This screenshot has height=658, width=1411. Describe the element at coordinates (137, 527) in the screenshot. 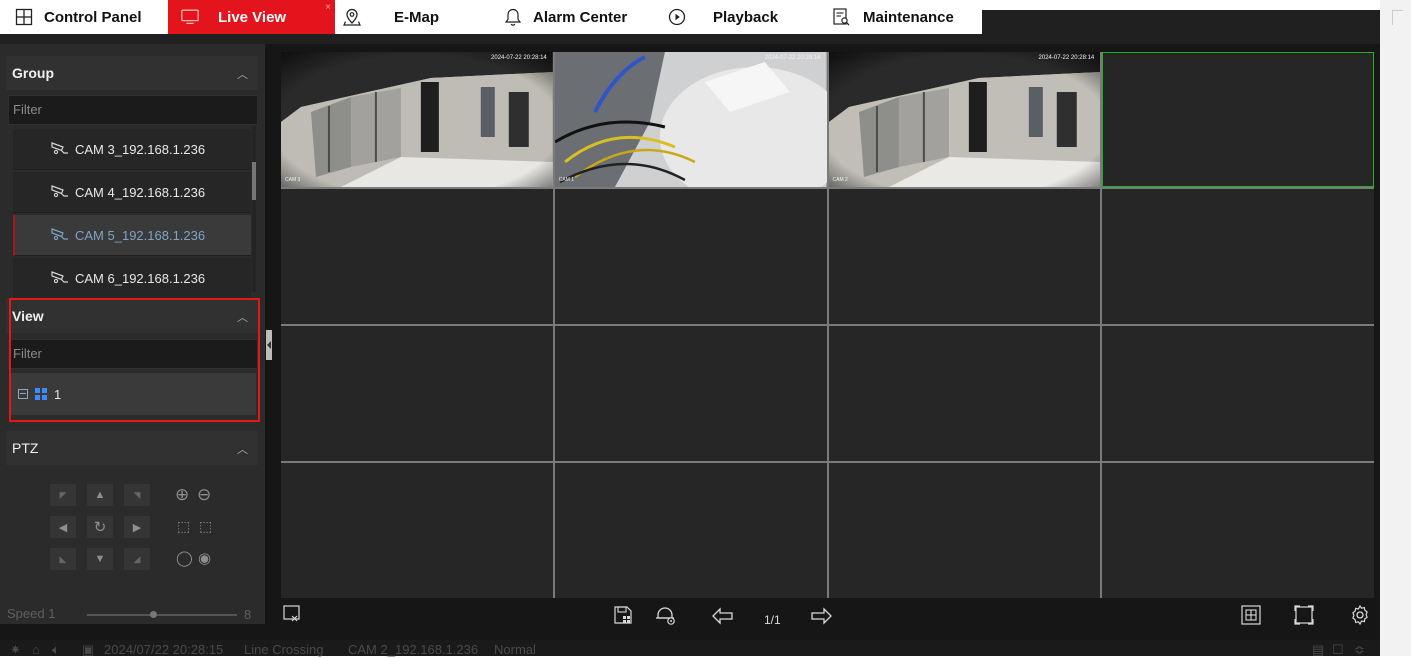

I see `ptz-right-button: ▶` at that location.